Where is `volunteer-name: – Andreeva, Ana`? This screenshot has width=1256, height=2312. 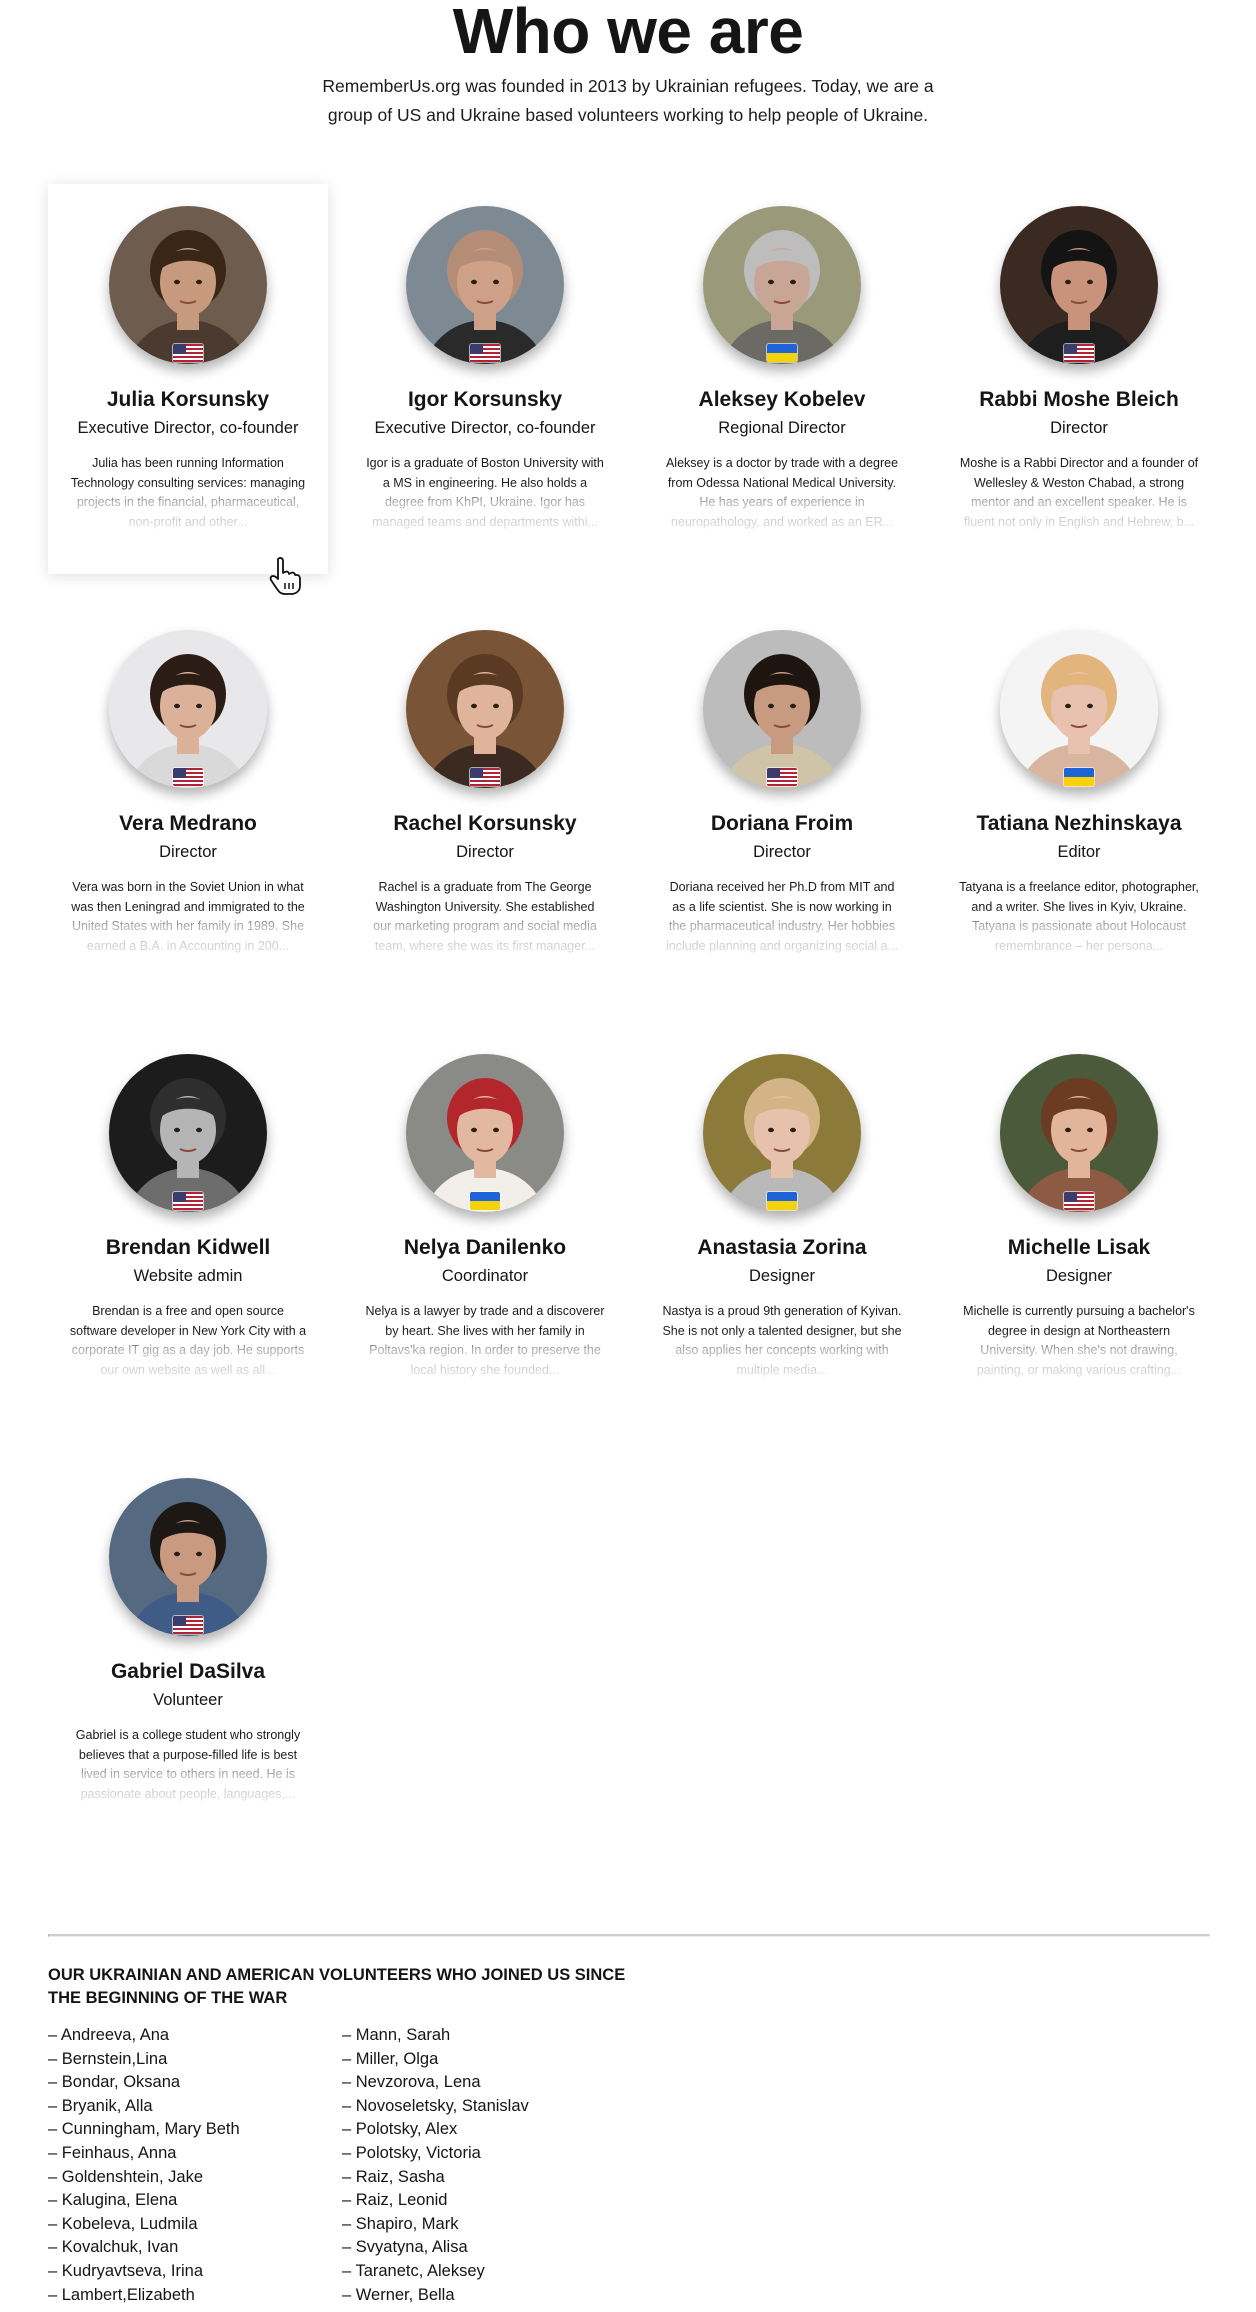
volunteer-name: – Andreeva, Ana is located at coordinates (109, 2035).